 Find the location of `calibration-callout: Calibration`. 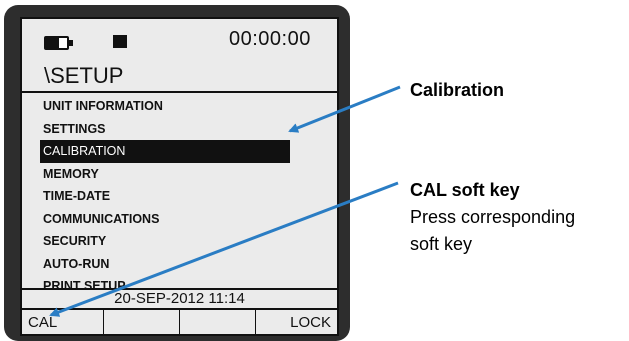

calibration-callout: Calibration is located at coordinates (457, 90).